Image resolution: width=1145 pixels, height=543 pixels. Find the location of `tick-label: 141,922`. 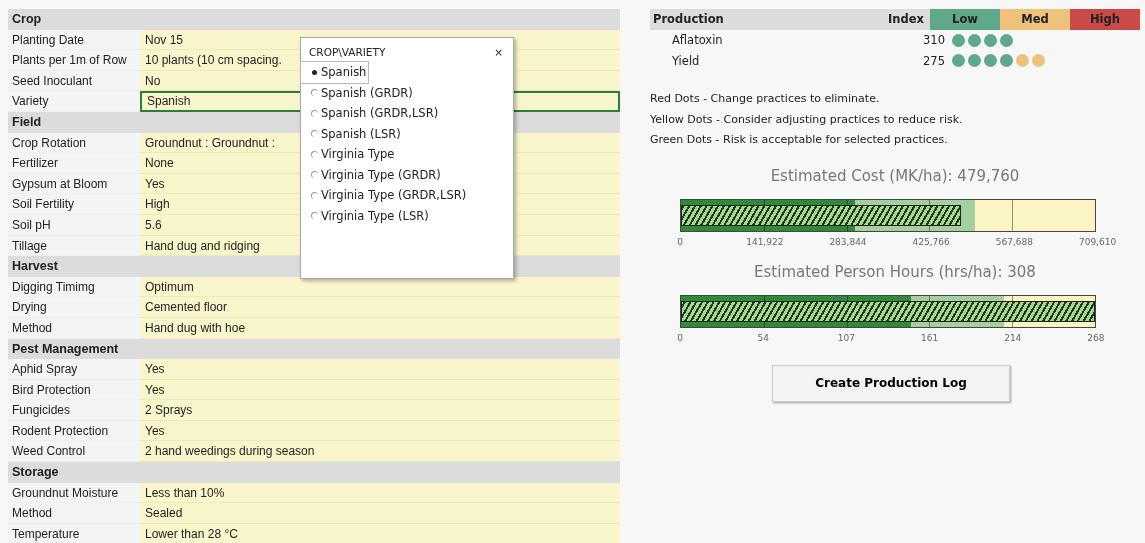

tick-label: 141,922 is located at coordinates (763, 241).